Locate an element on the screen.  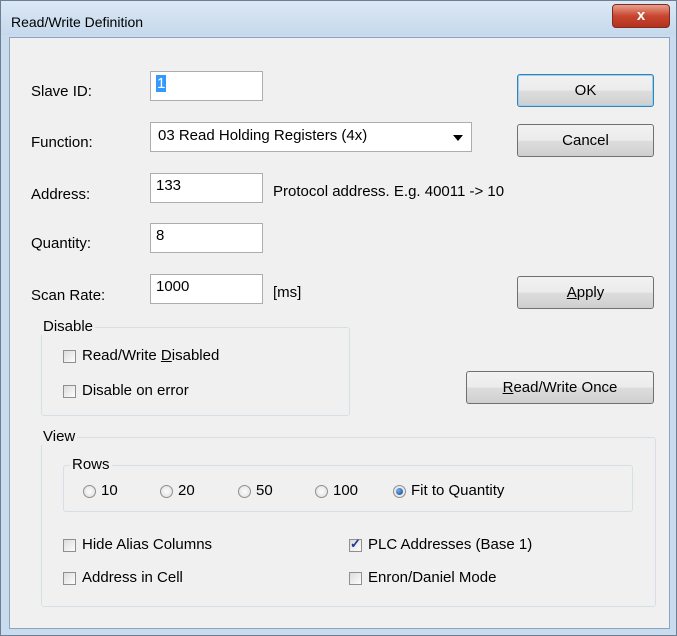
rows-group-title: Rows is located at coordinates (91, 464).